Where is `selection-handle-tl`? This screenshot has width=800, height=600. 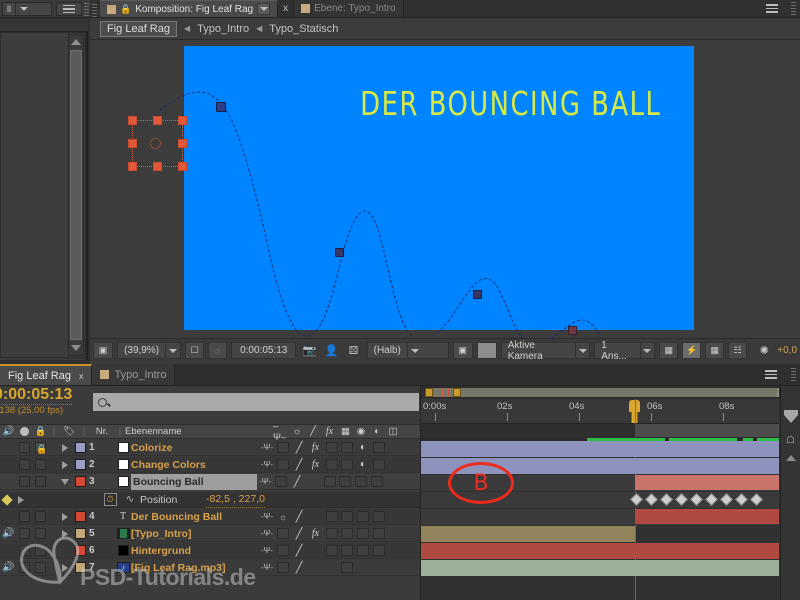
selection-handle-tl is located at coordinates (132, 120).